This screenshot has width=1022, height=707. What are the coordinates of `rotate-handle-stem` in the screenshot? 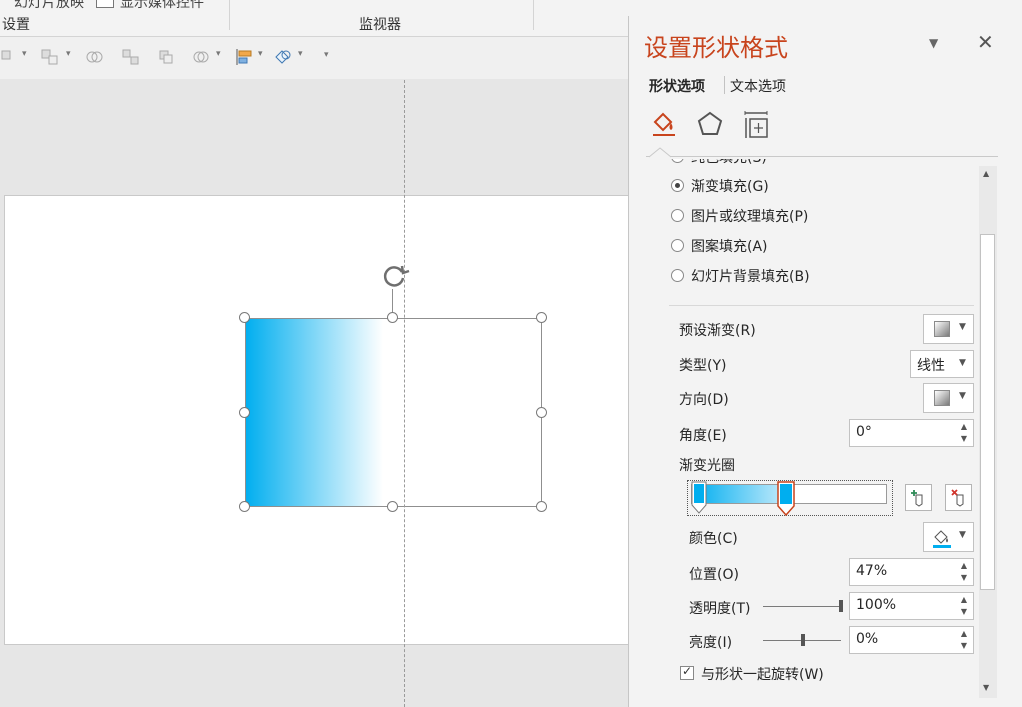 It's located at (392, 301).